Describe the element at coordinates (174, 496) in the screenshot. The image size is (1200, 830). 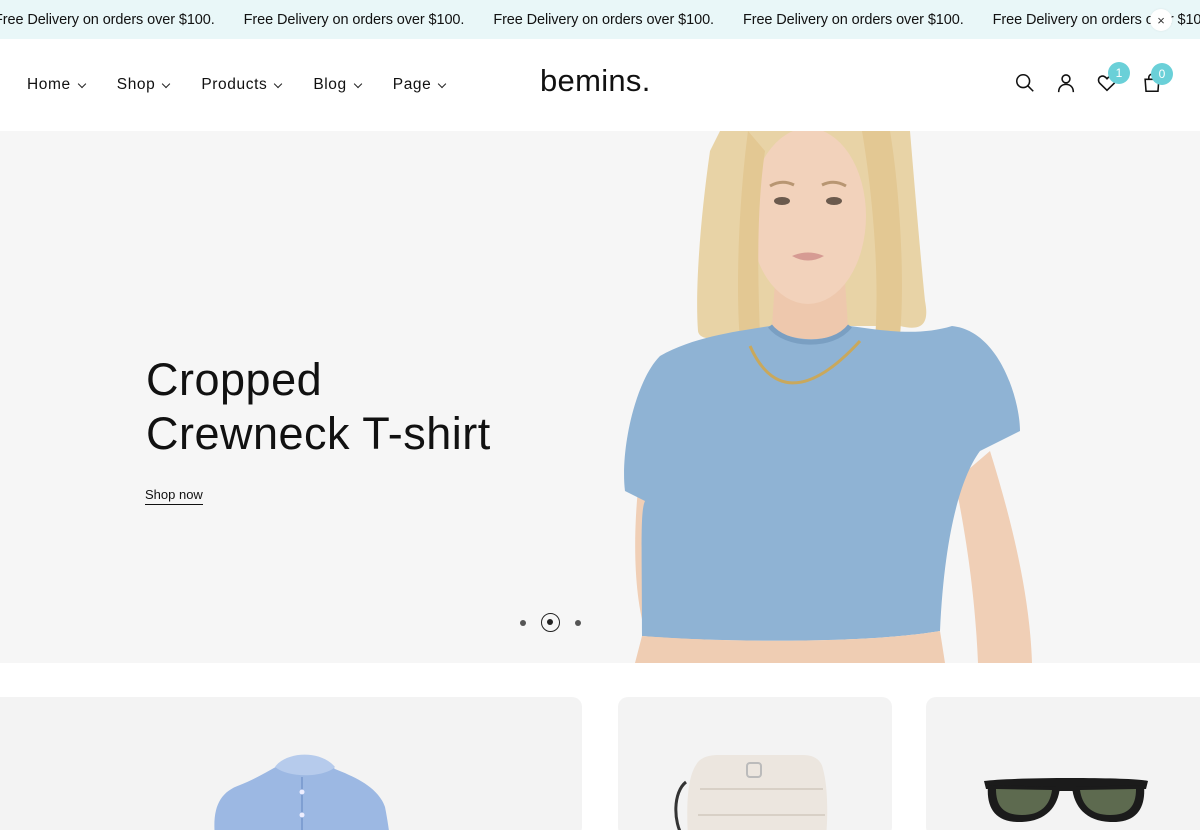
I see `shop-now-link: Shop now` at that location.